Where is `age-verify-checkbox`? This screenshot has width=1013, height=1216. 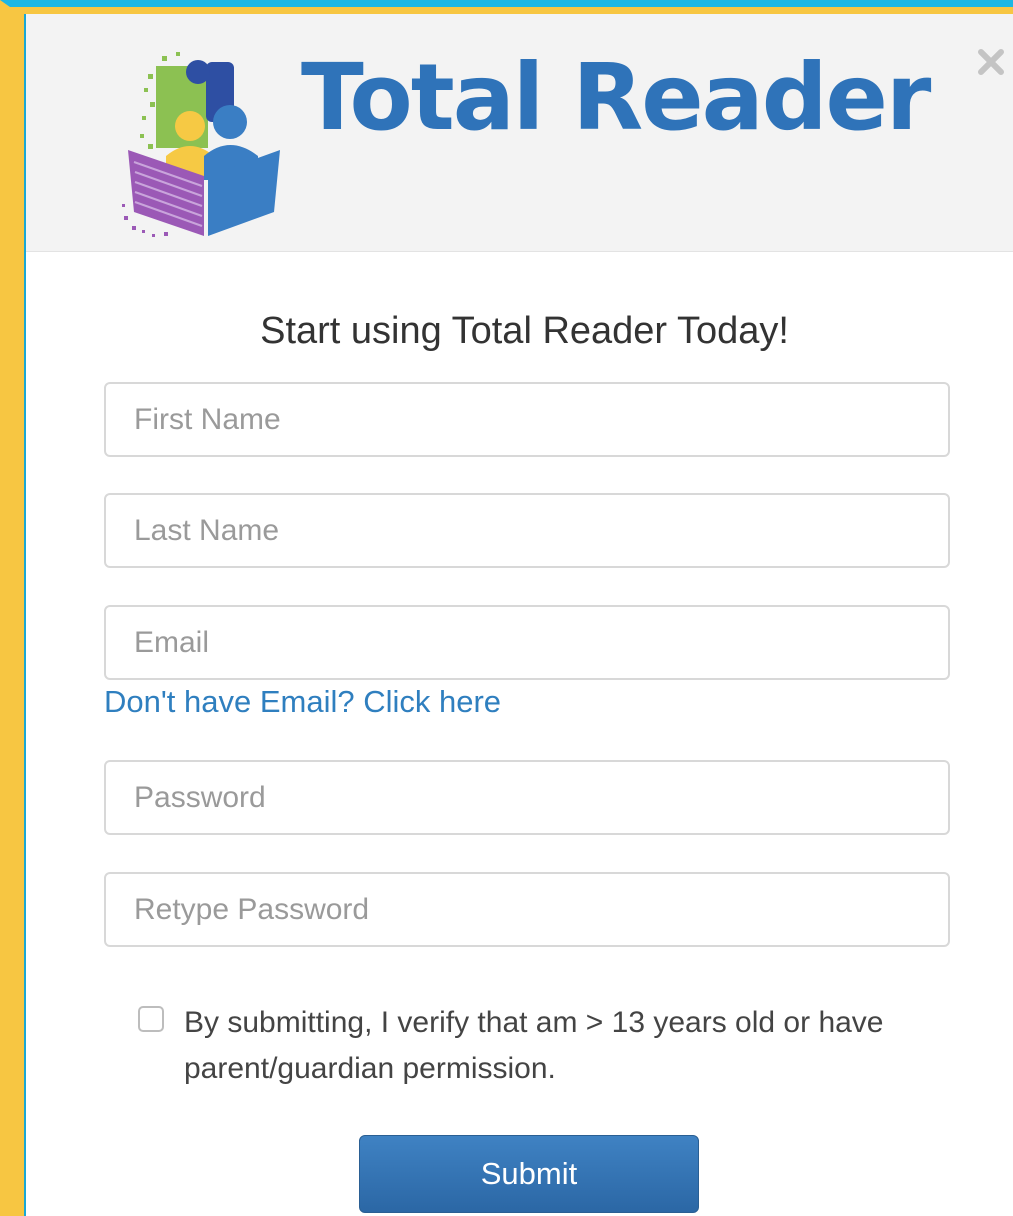 age-verify-checkbox is located at coordinates (151, 1019).